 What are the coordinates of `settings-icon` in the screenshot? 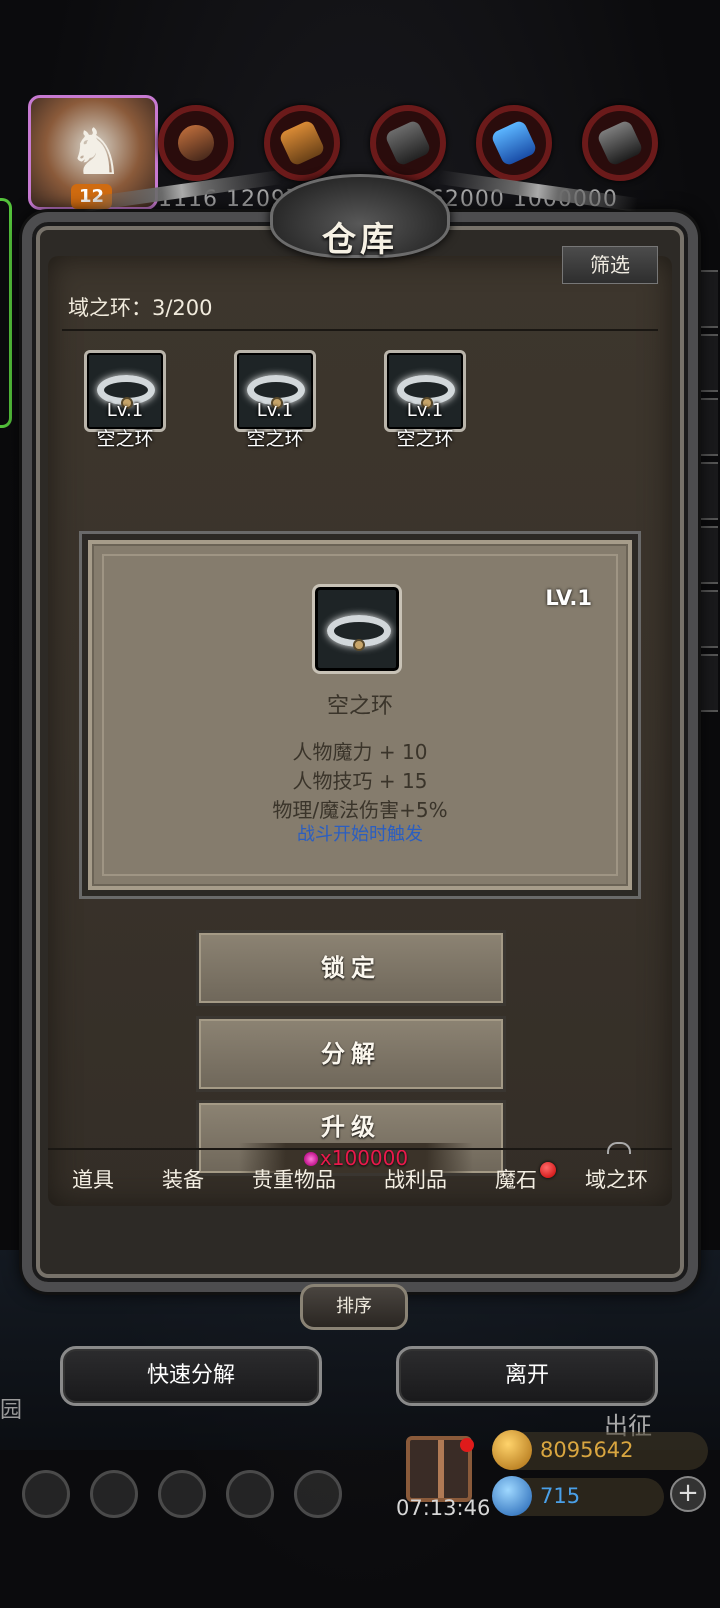 It's located at (46, 1494).